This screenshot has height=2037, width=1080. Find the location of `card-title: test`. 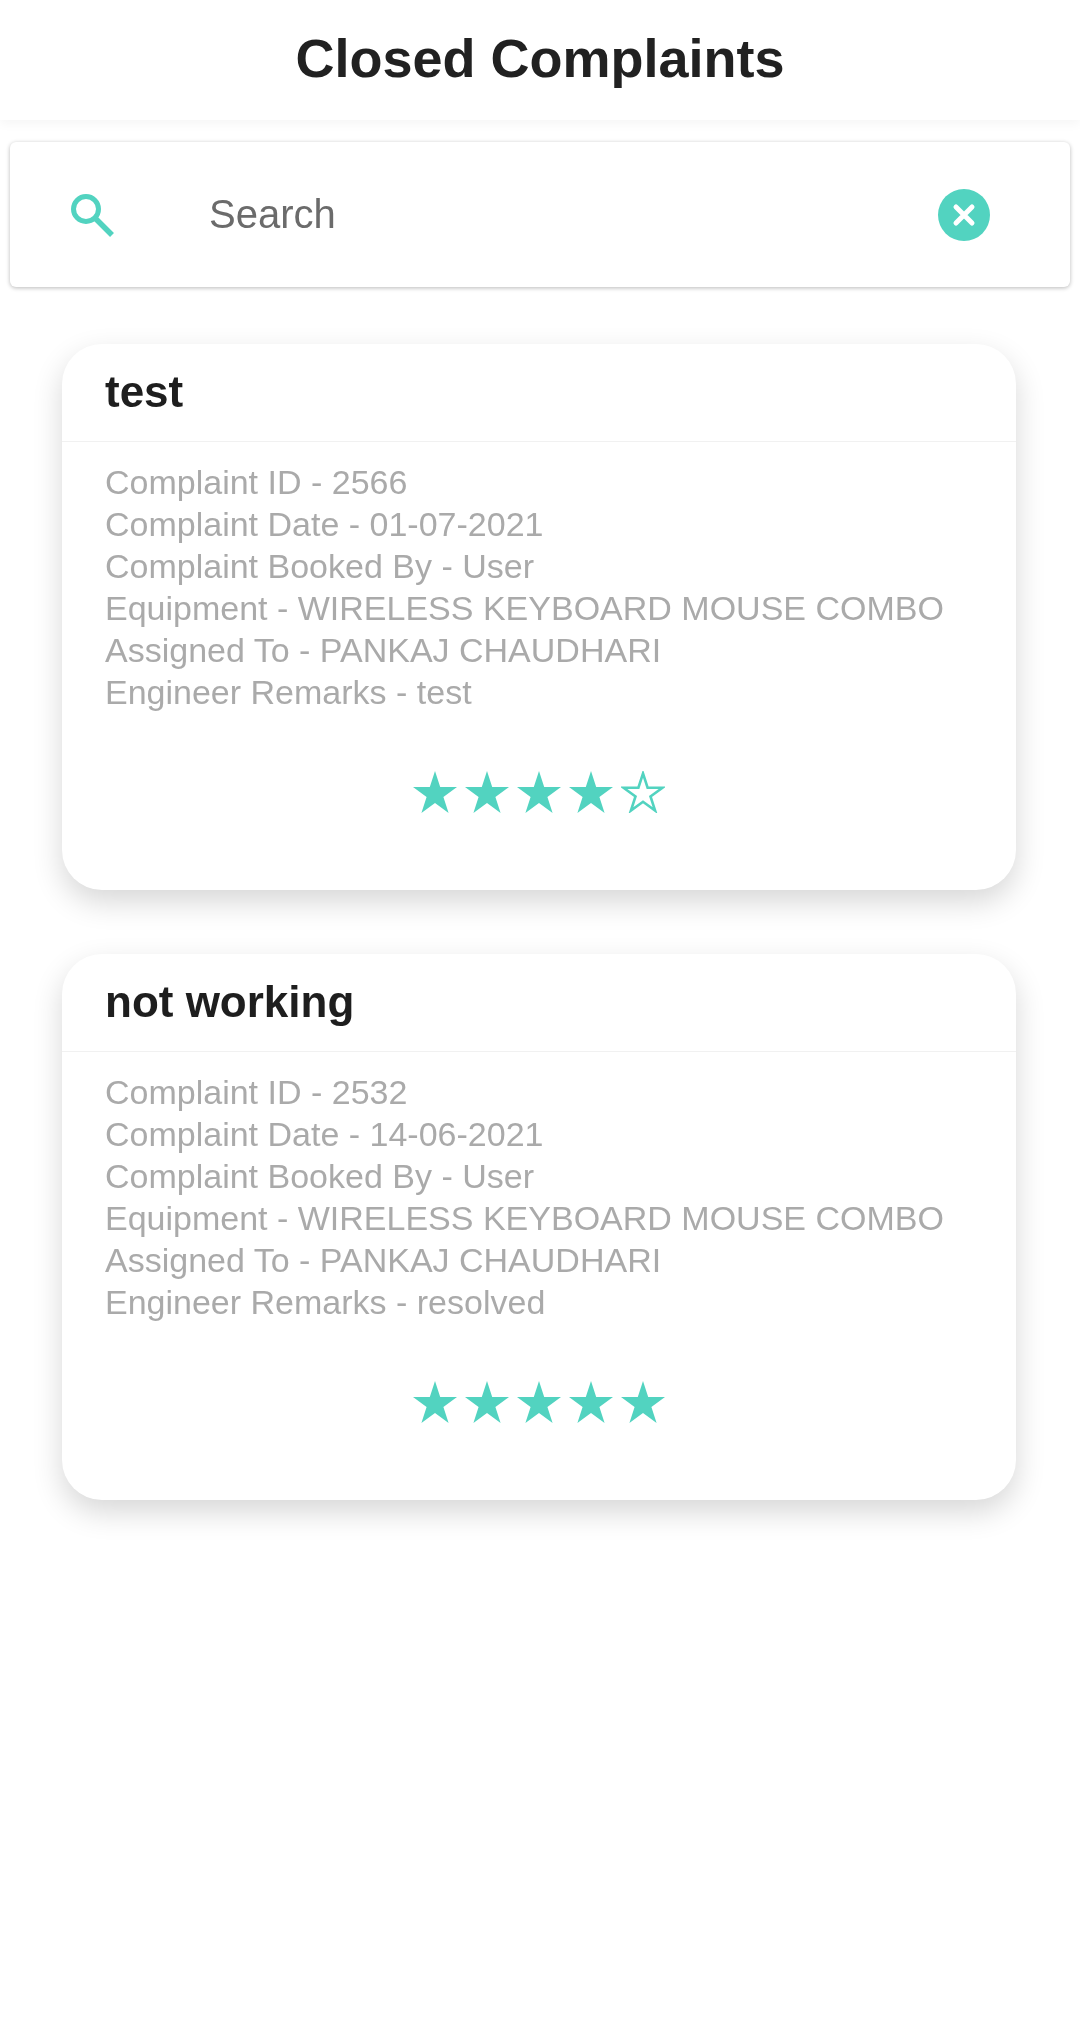

card-title: test is located at coordinates (144, 391).